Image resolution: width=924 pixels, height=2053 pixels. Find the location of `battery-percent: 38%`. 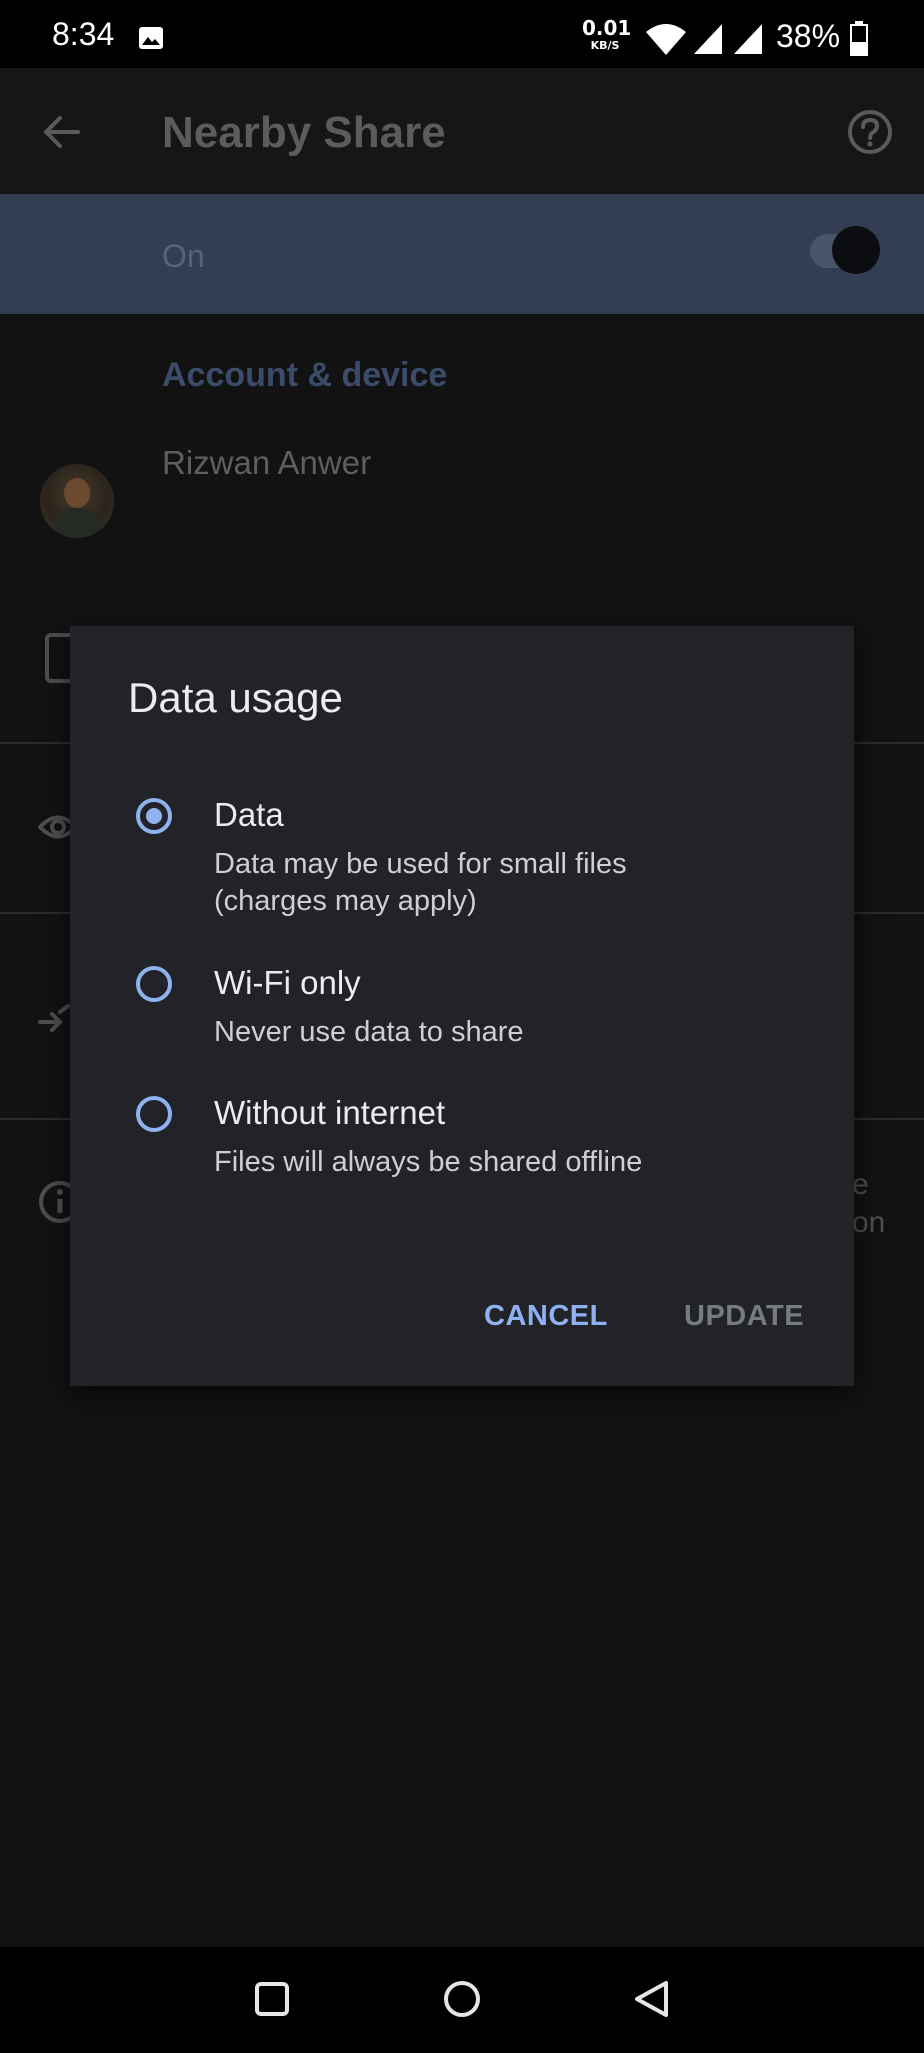

battery-percent: 38% is located at coordinates (808, 36).